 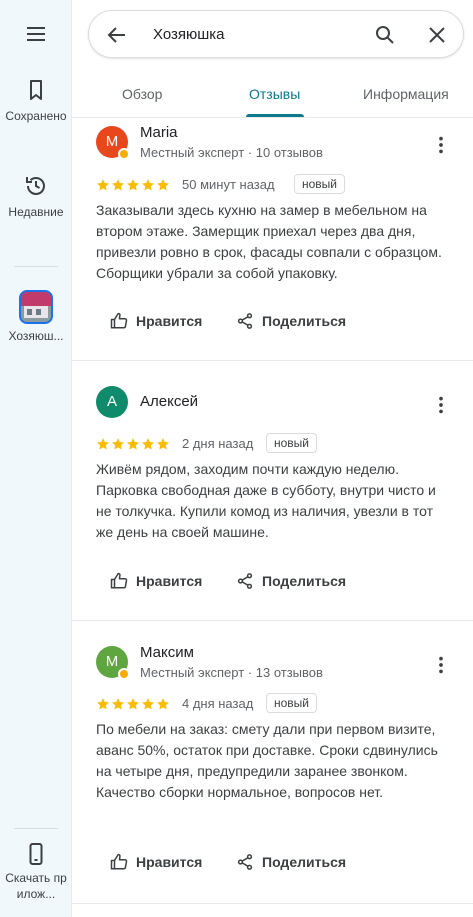 What do you see at coordinates (36, 212) in the screenshot?
I see `recent-label: Недавние` at bounding box center [36, 212].